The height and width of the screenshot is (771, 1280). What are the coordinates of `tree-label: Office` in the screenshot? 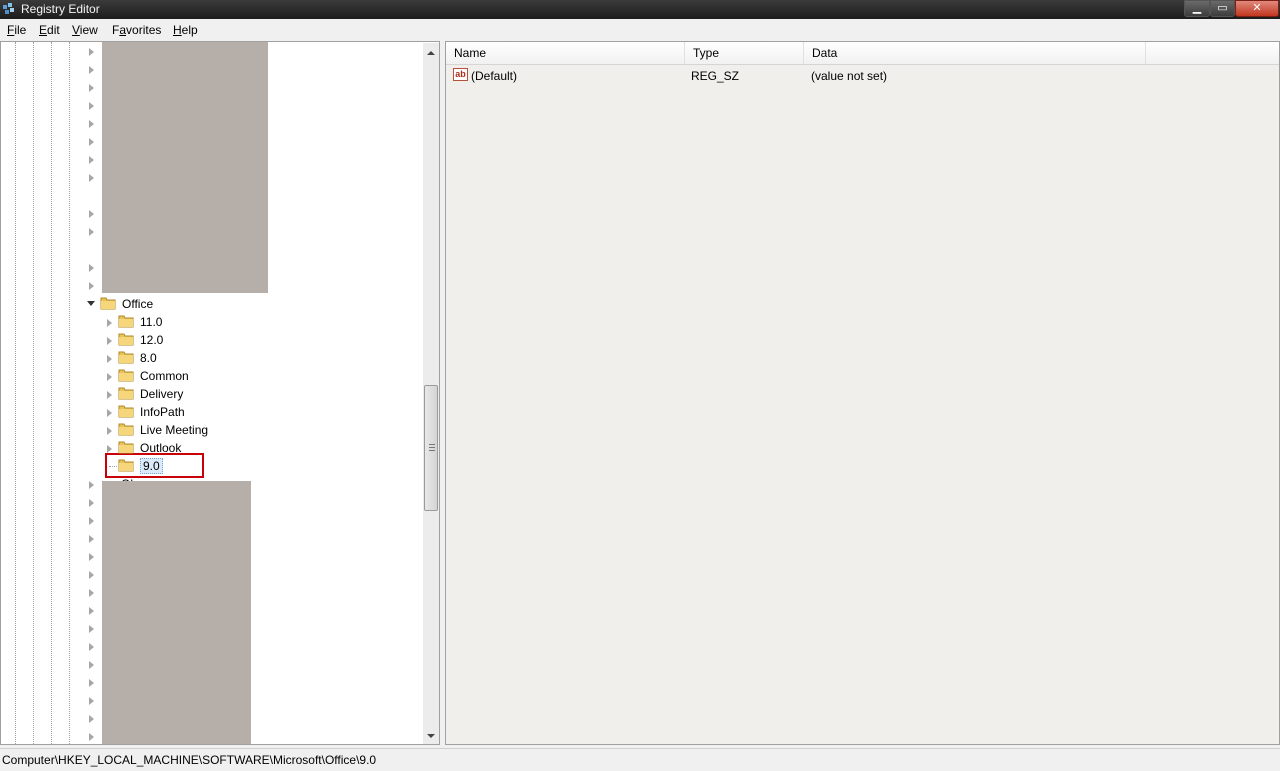 It's located at (138, 304).